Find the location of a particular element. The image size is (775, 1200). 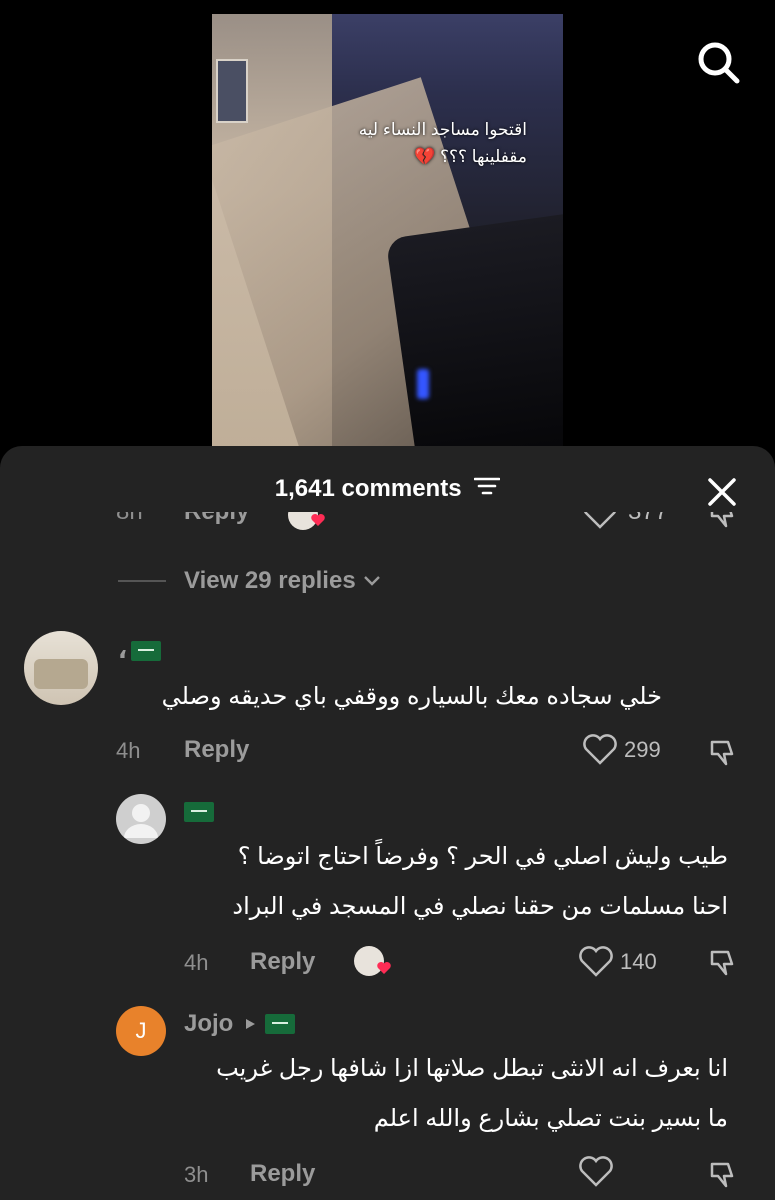

comment-time: 8h is located at coordinates (129, 519).